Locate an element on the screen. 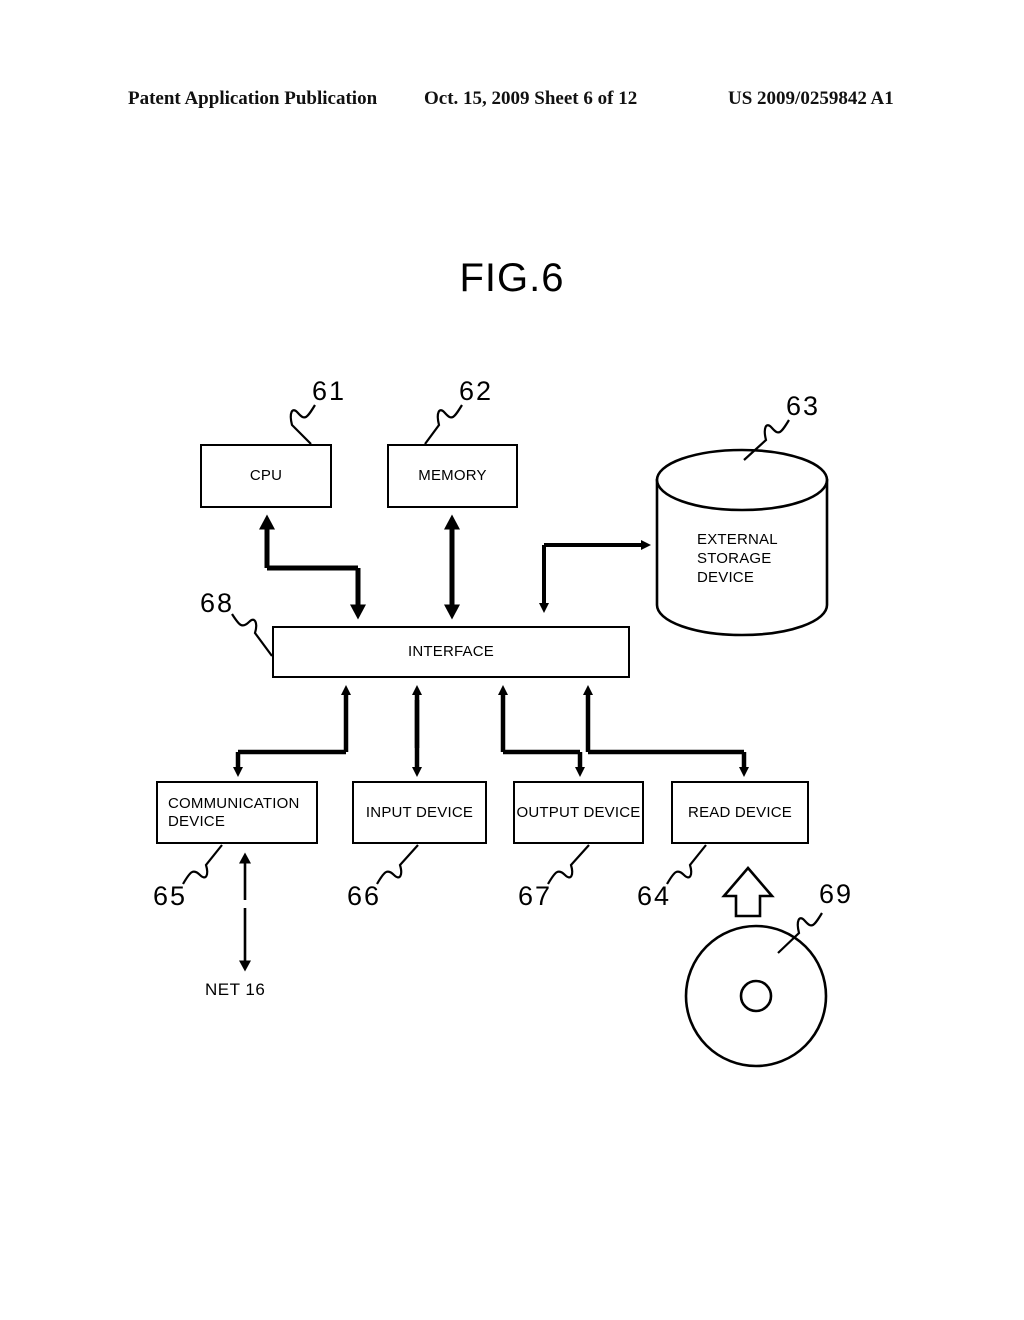 This screenshot has height=1320, width=1024. block-read-device-label: READ DEVICE is located at coordinates (740, 812).